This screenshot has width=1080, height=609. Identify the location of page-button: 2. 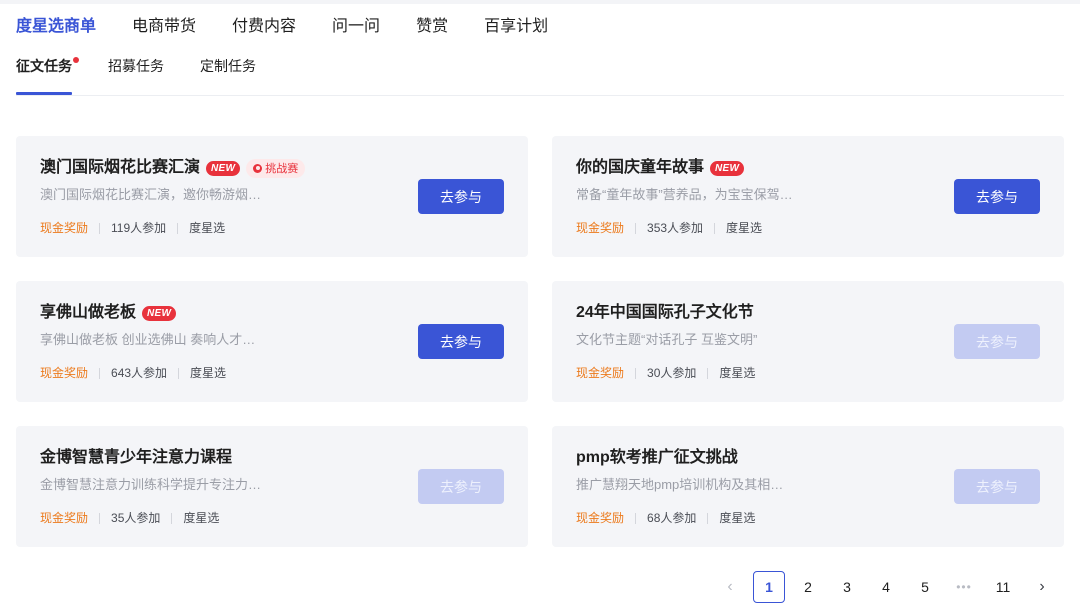
(808, 587).